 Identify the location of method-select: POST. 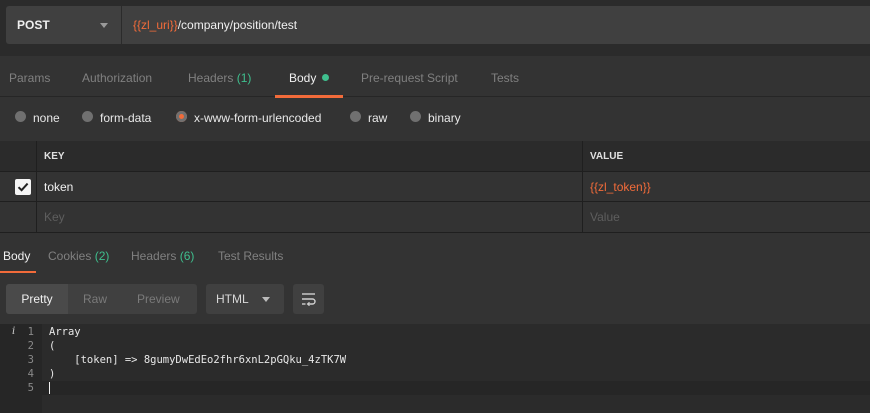
(63, 25).